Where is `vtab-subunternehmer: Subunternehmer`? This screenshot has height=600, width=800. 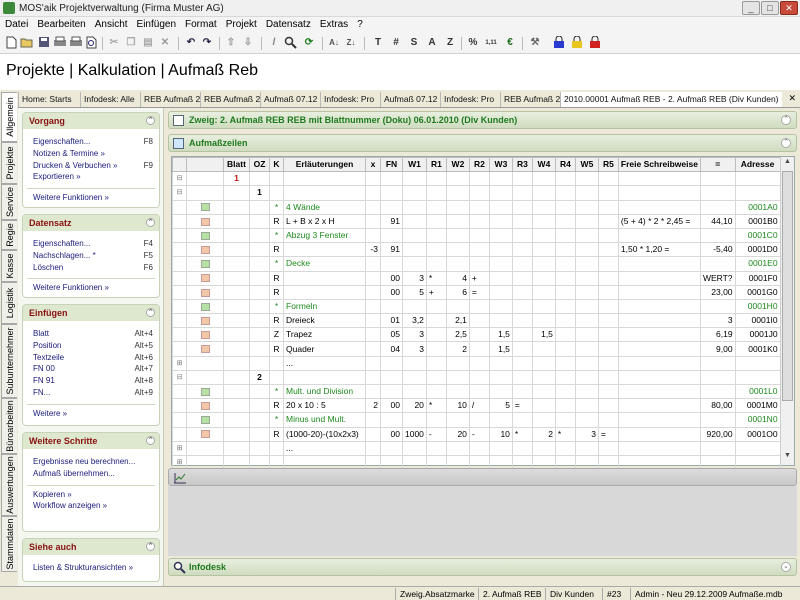
vtab-subunternehmer: Subunternehmer is located at coordinates (9, 361).